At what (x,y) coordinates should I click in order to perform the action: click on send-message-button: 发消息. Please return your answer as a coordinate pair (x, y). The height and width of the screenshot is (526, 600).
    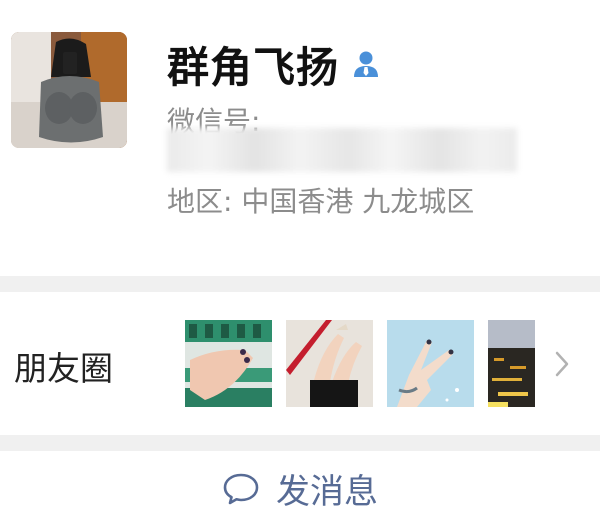
    Looking at the image, I should click on (300, 488).